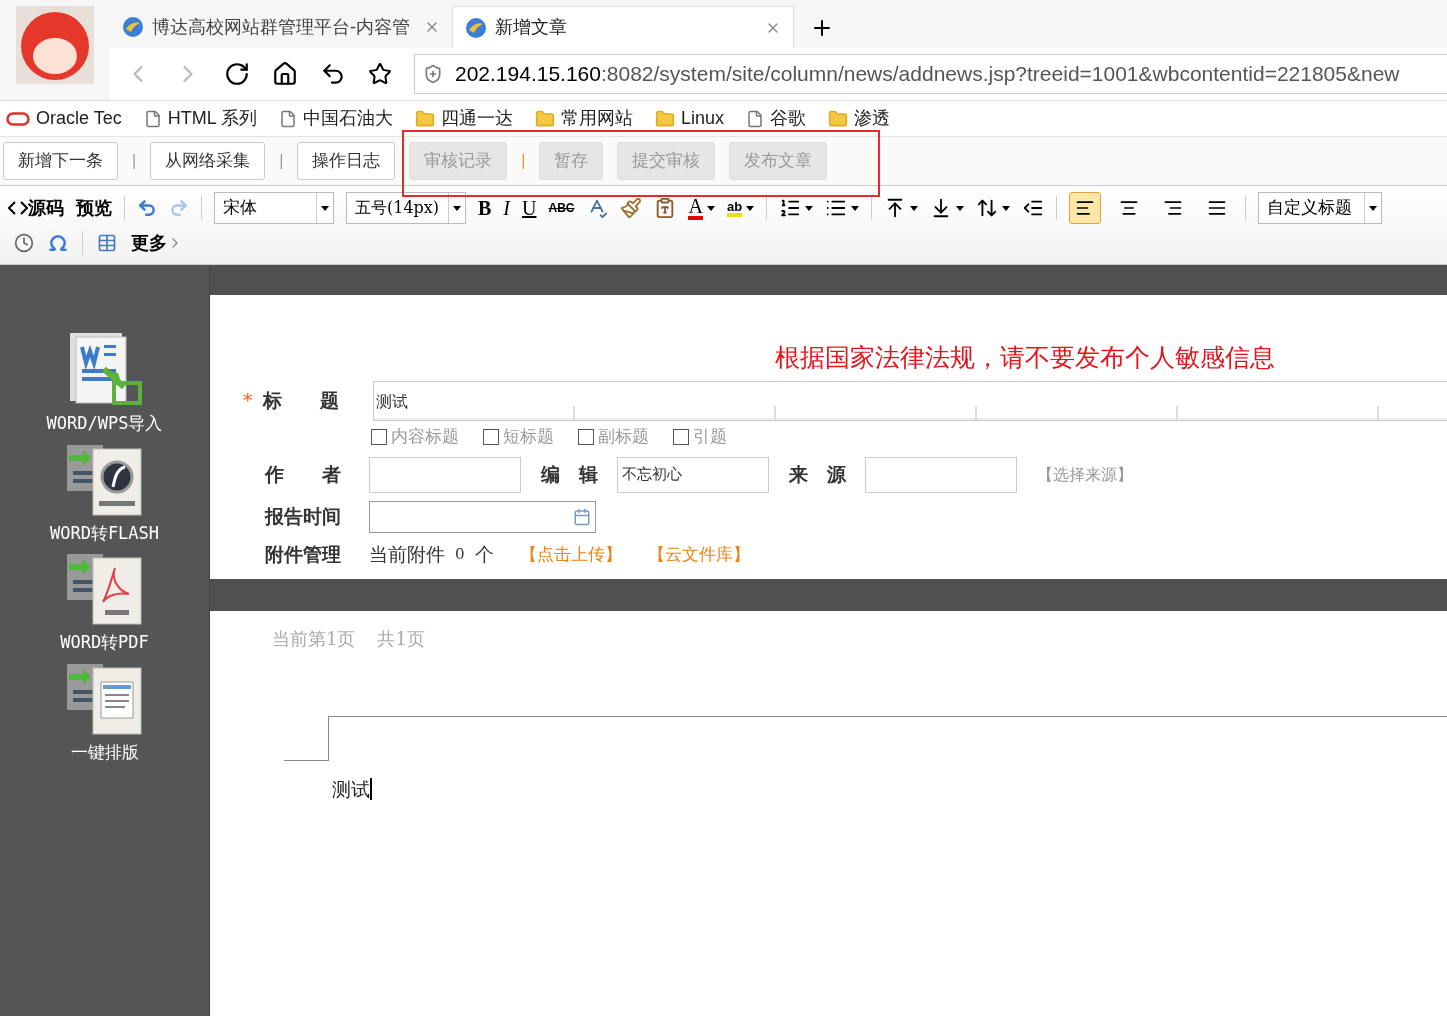  I want to click on tool-item: 一键排版, so click(104, 712).